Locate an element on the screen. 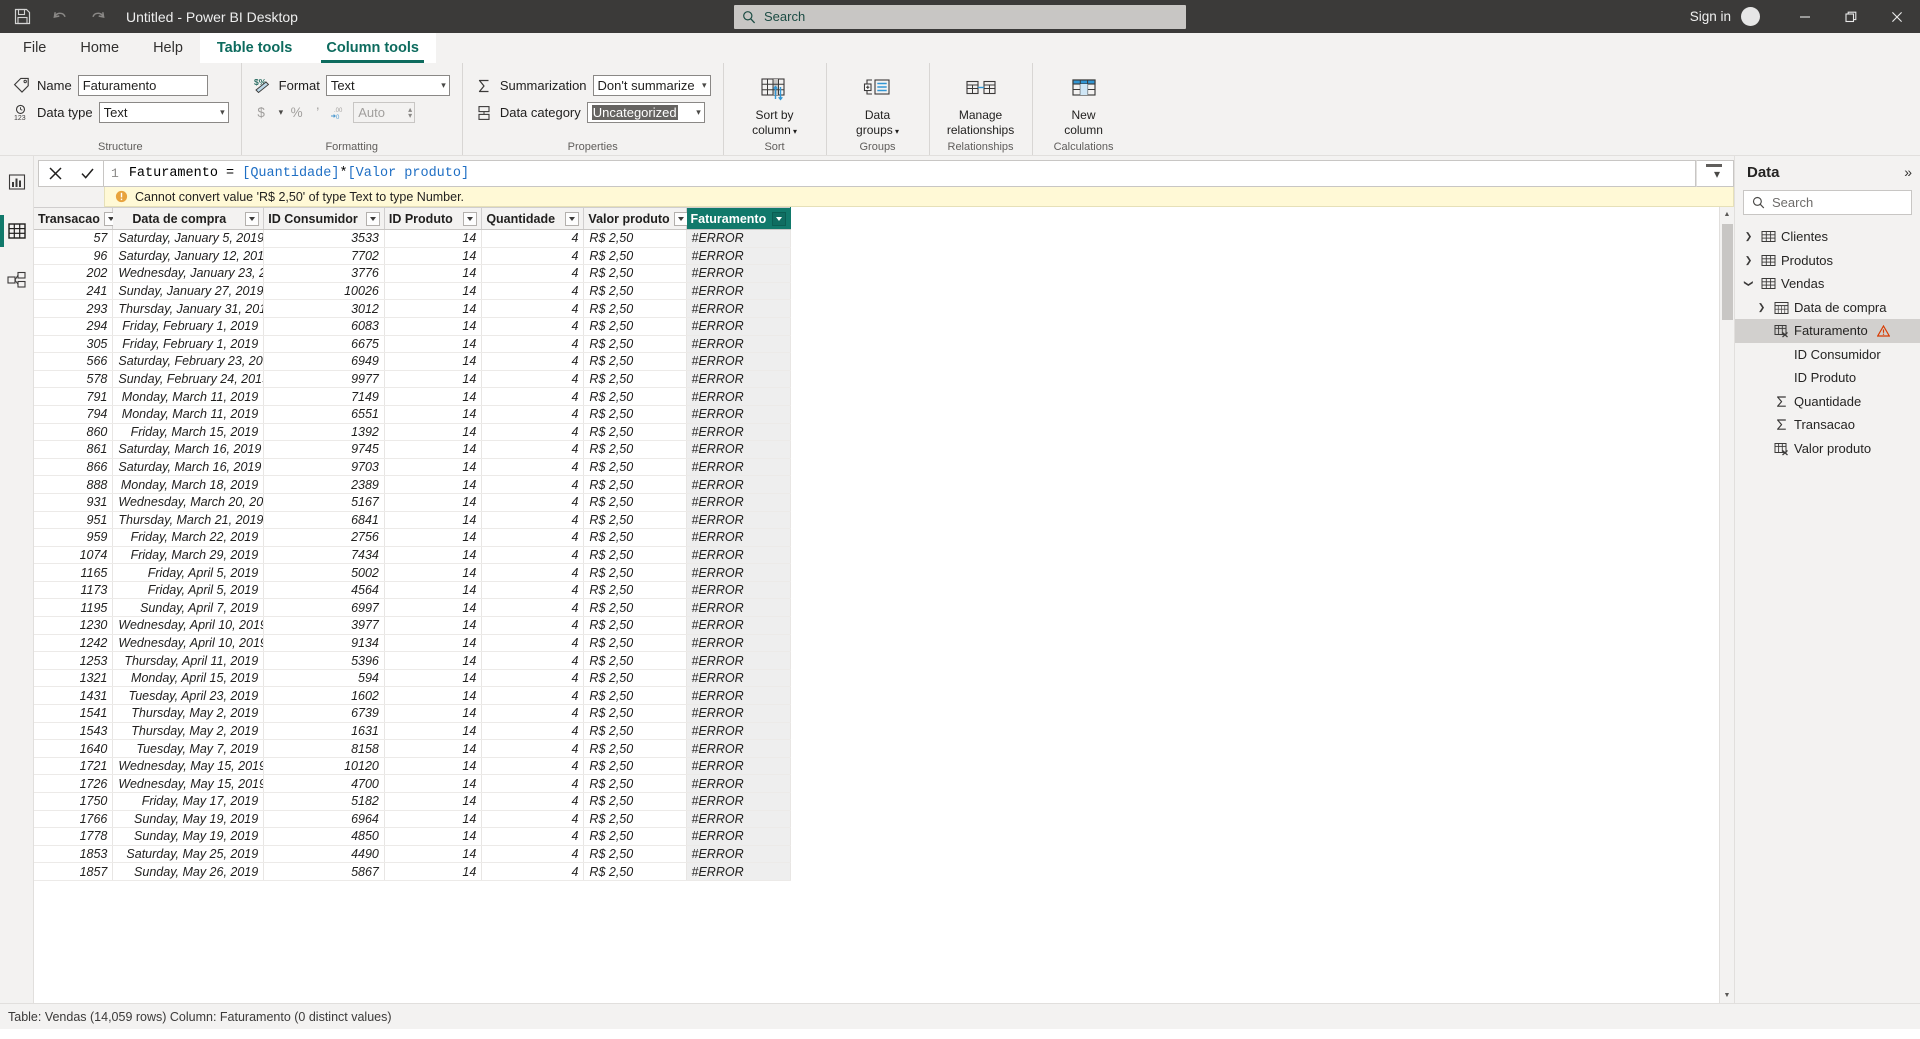 Image resolution: width=1920 pixels, height=1039 pixels. minimize-button is located at coordinates (1805, 16).